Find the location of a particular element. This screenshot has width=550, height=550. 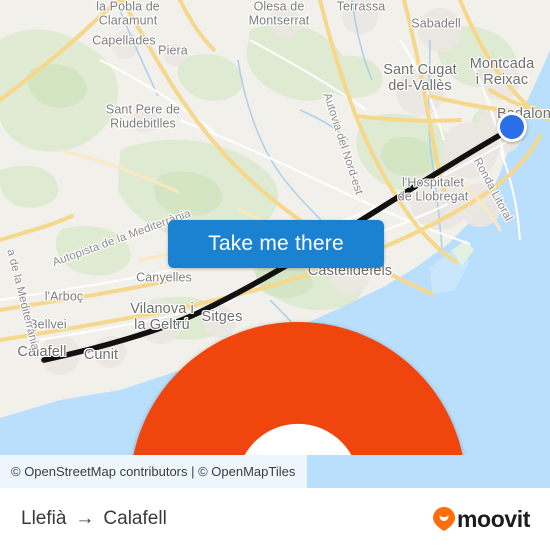

route-origin: Llefià is located at coordinates (44, 518).